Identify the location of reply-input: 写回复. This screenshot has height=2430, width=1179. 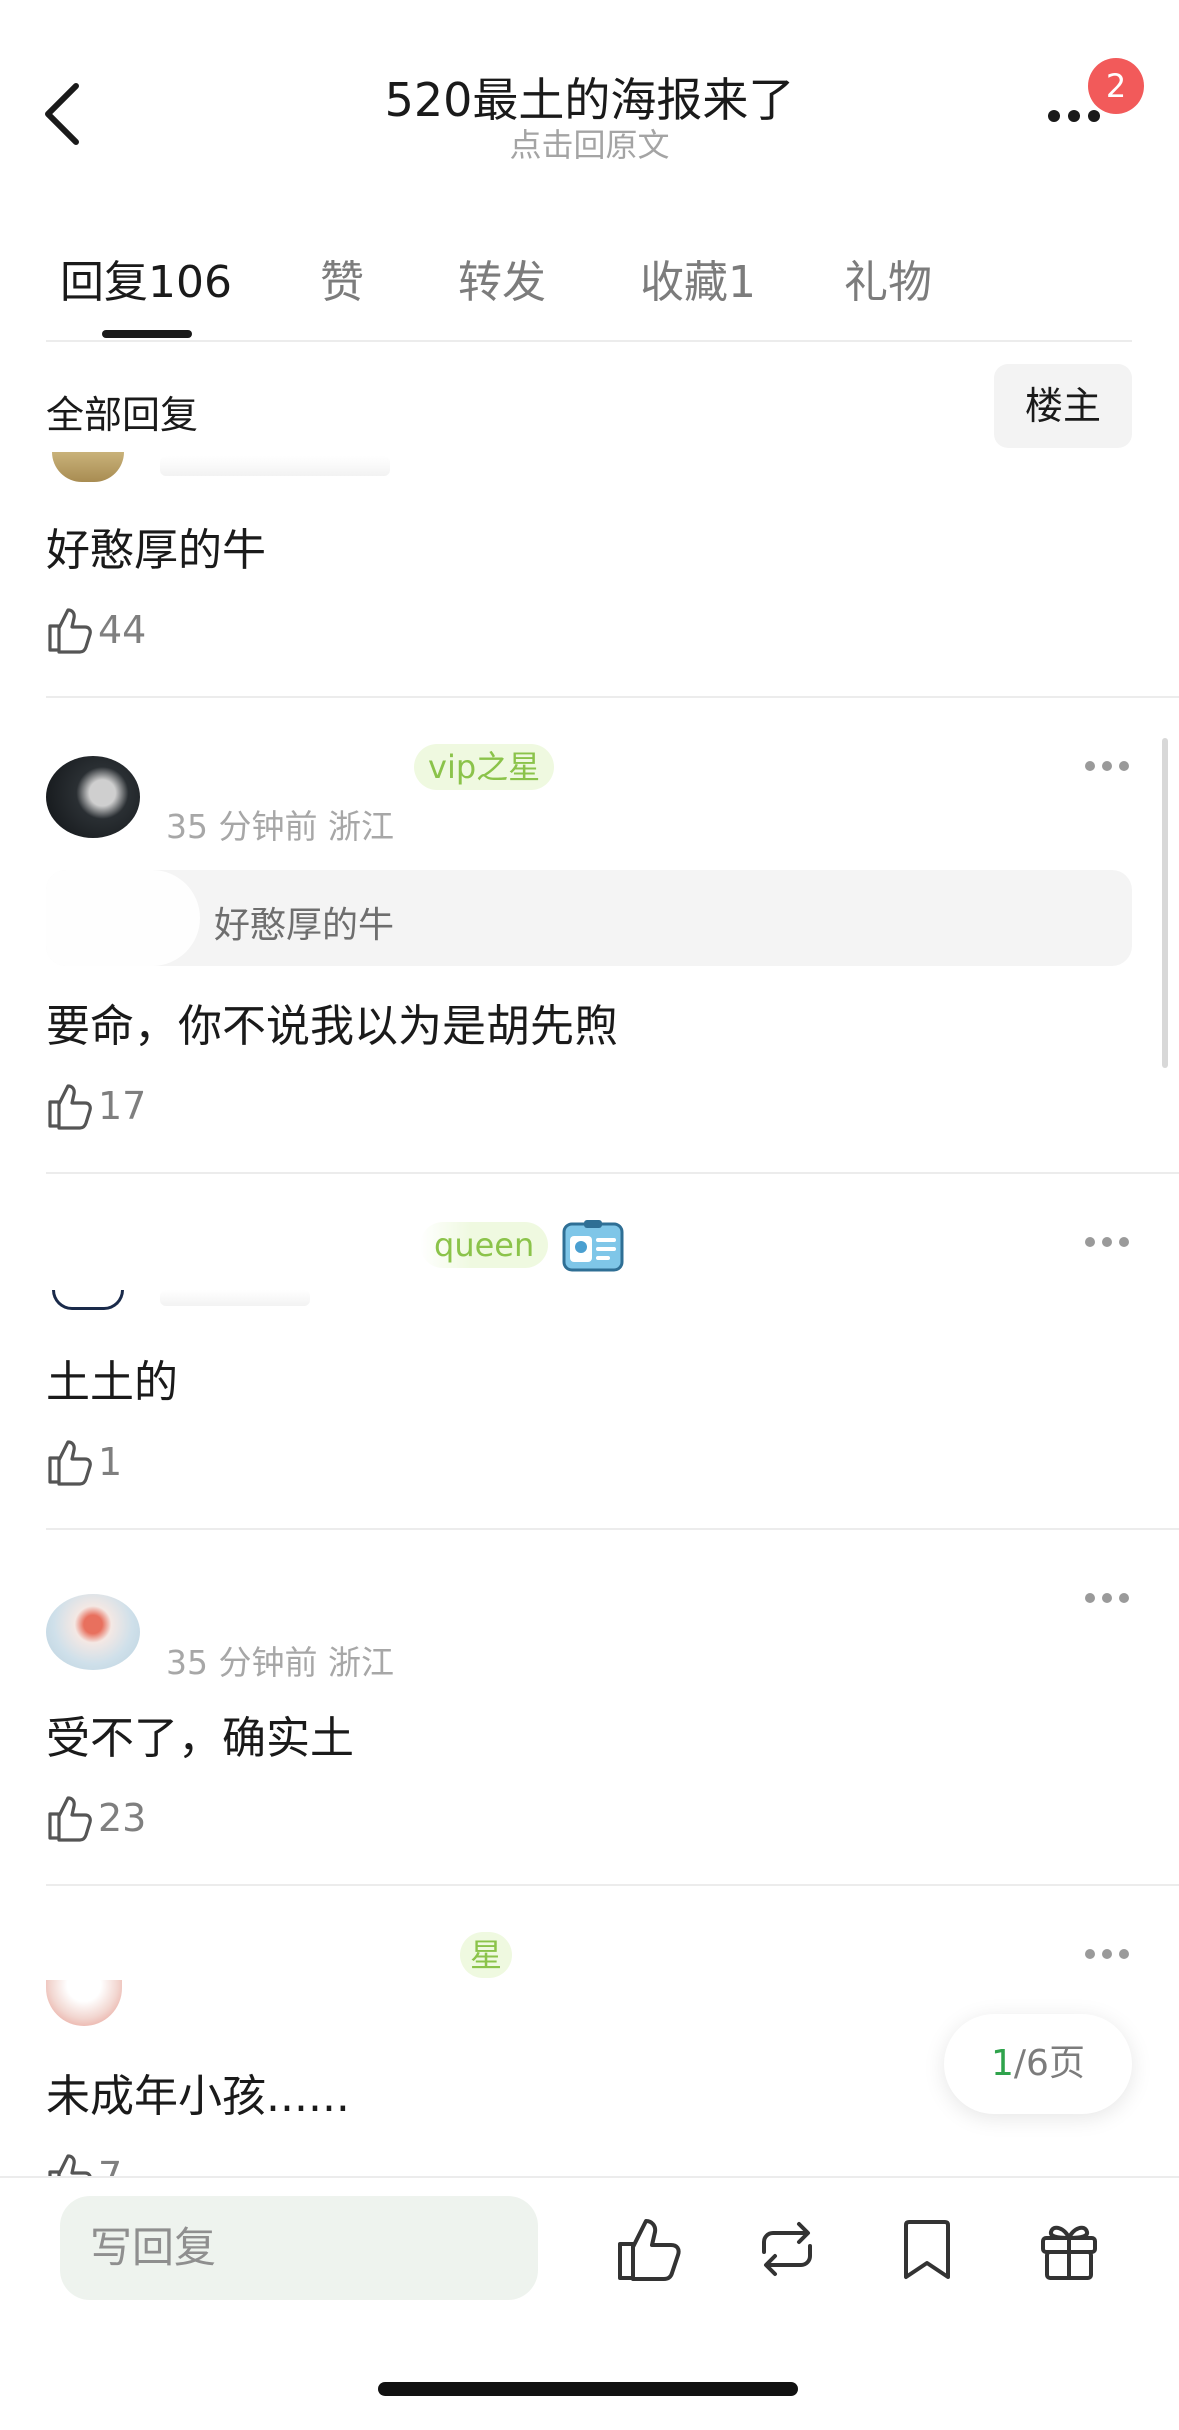
(299, 2248).